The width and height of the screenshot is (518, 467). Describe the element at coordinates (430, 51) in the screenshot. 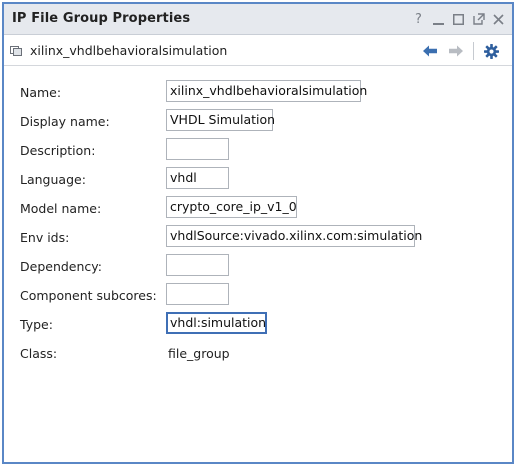

I see `back-arrow-icon` at that location.